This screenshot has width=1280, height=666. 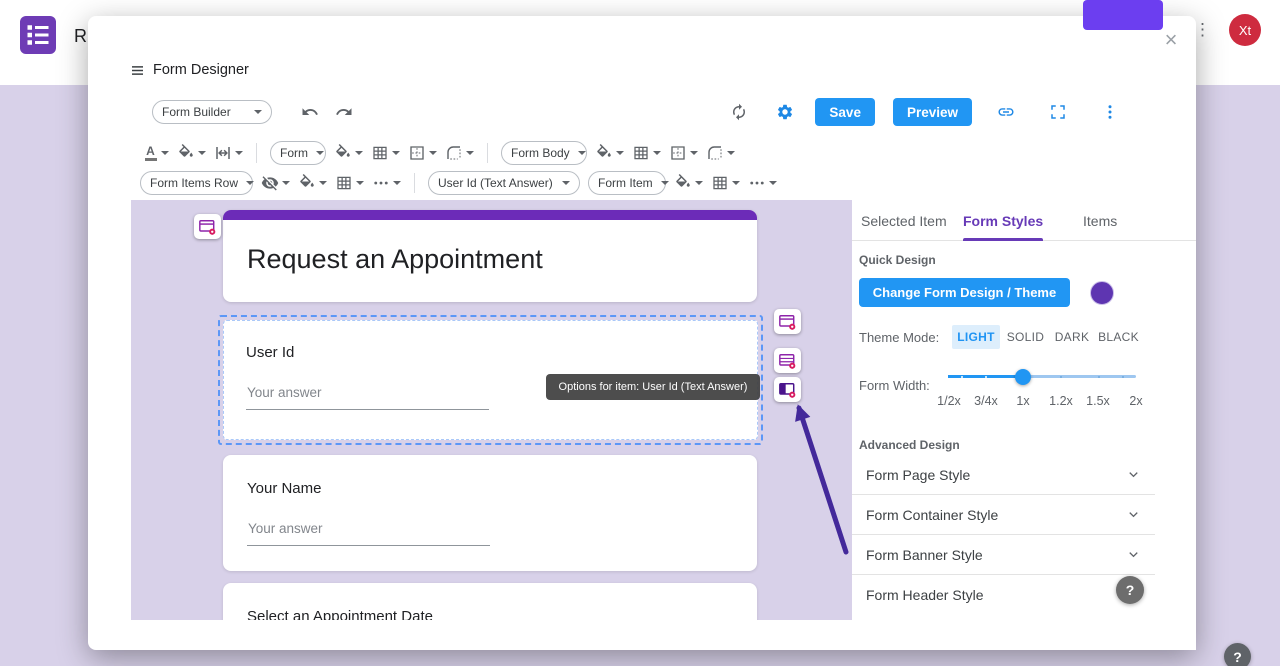 I want to click on field-label: Select an Appointment Date, so click(x=340, y=614).